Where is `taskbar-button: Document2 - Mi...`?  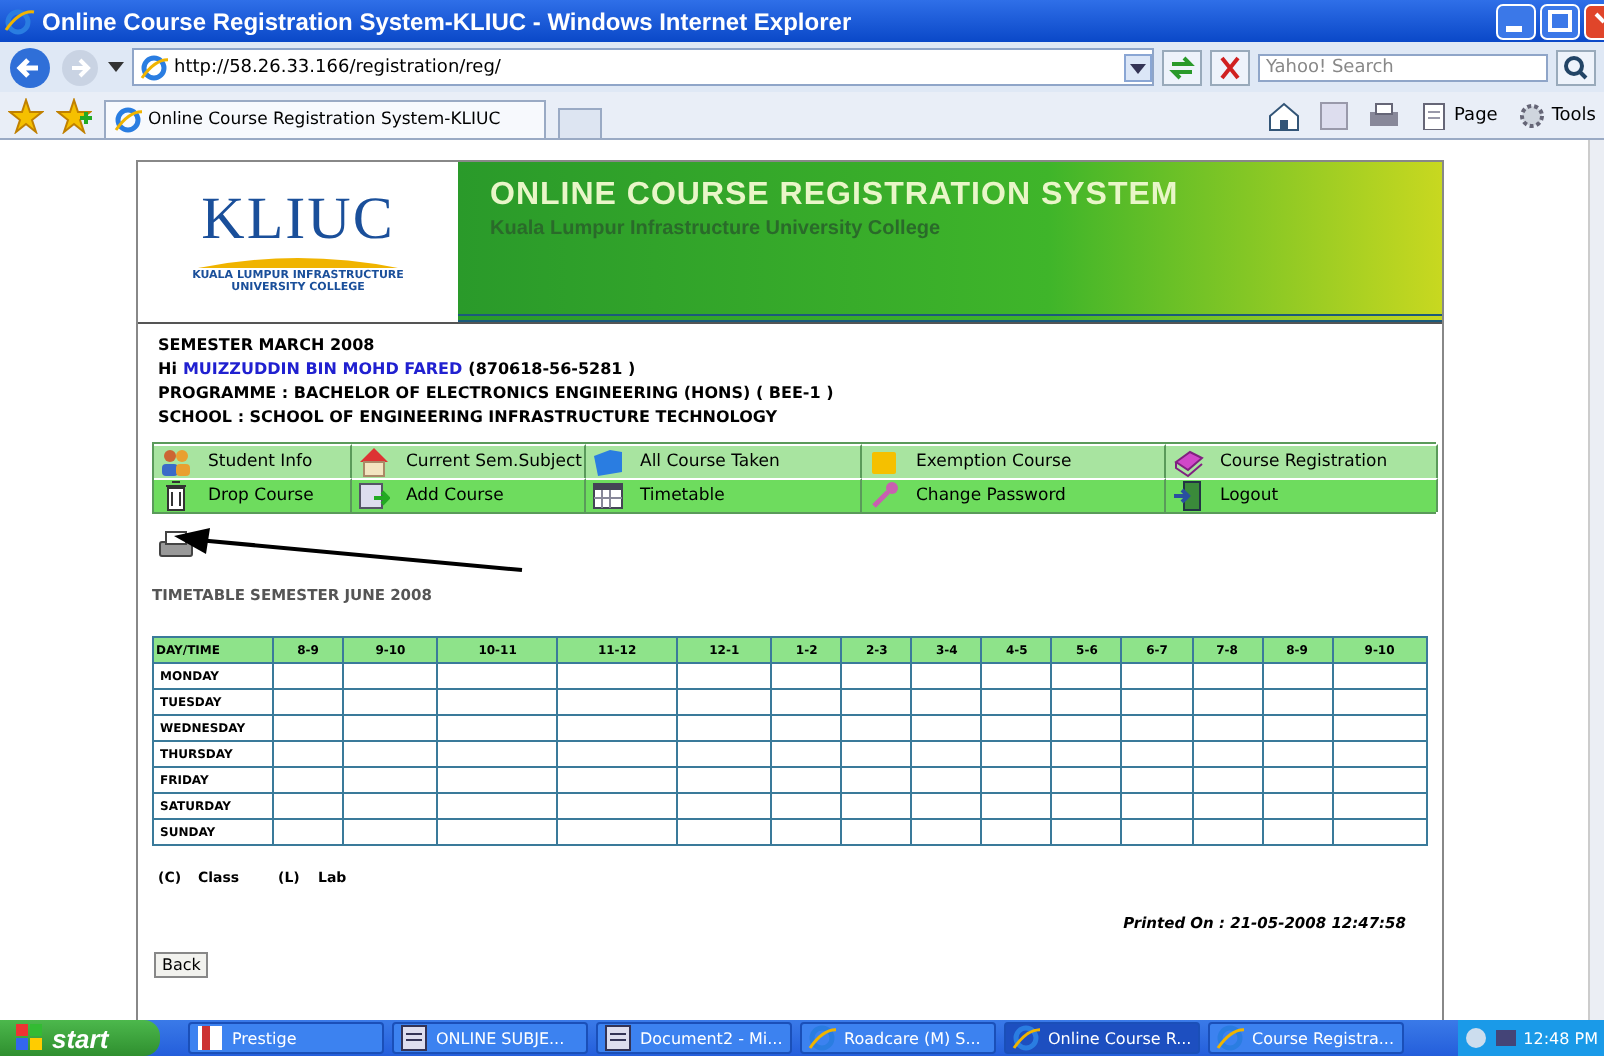 taskbar-button: Document2 - Mi... is located at coordinates (694, 1038).